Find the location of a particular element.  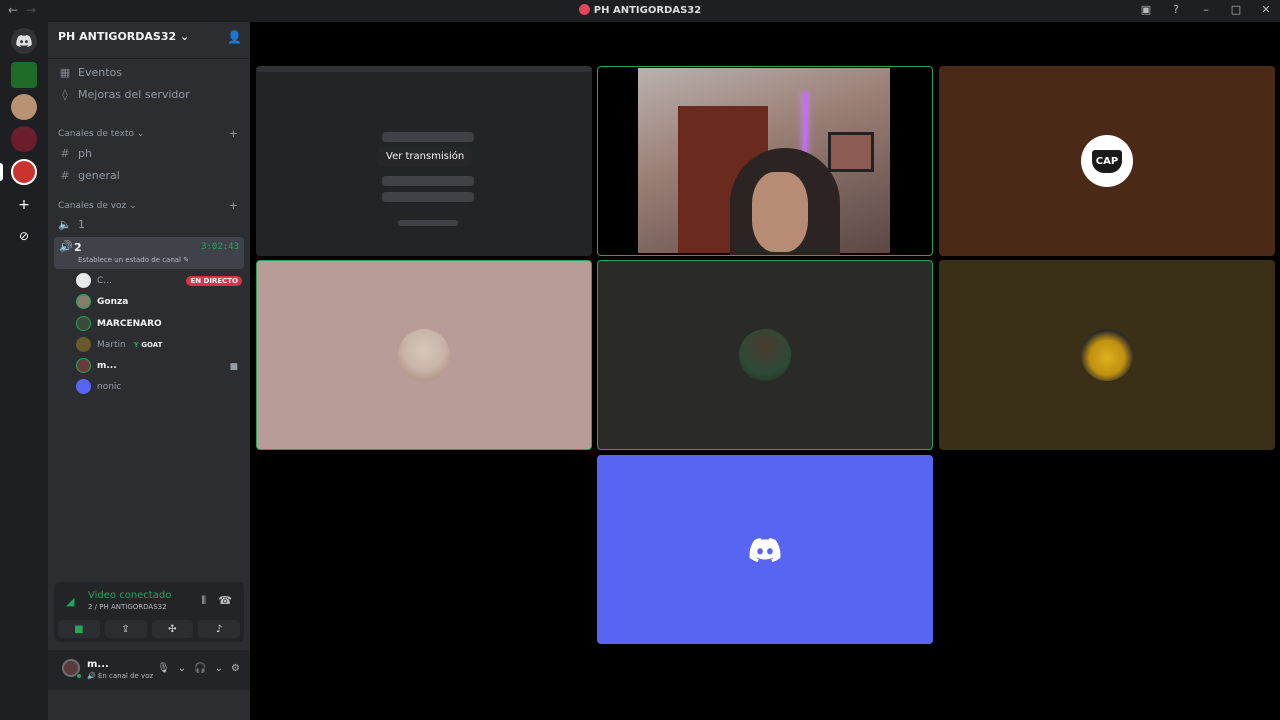

gonza-tile is located at coordinates (424, 355).